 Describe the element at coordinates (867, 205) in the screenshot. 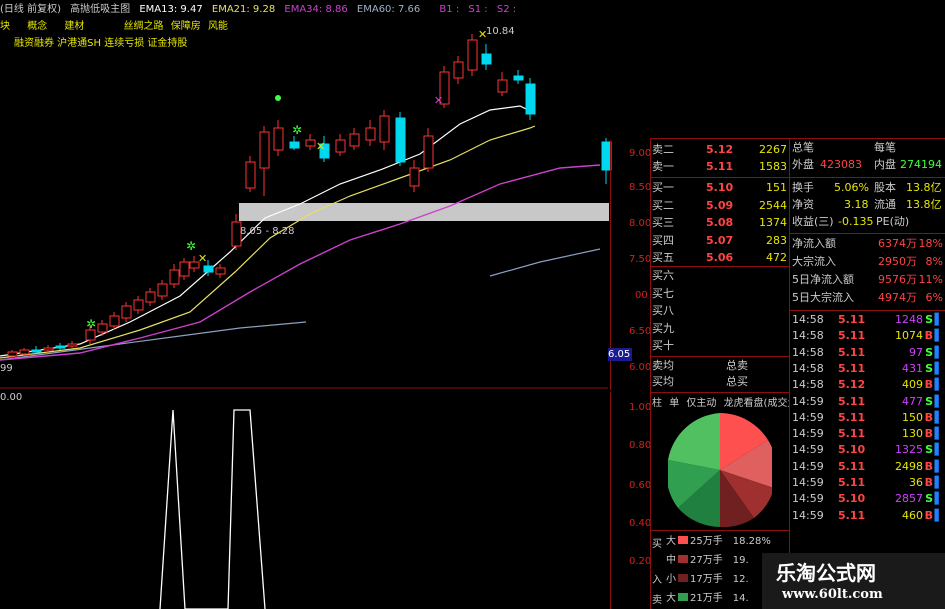

I see `nav-row: 净资 3.18 流通 13.8亿` at that location.